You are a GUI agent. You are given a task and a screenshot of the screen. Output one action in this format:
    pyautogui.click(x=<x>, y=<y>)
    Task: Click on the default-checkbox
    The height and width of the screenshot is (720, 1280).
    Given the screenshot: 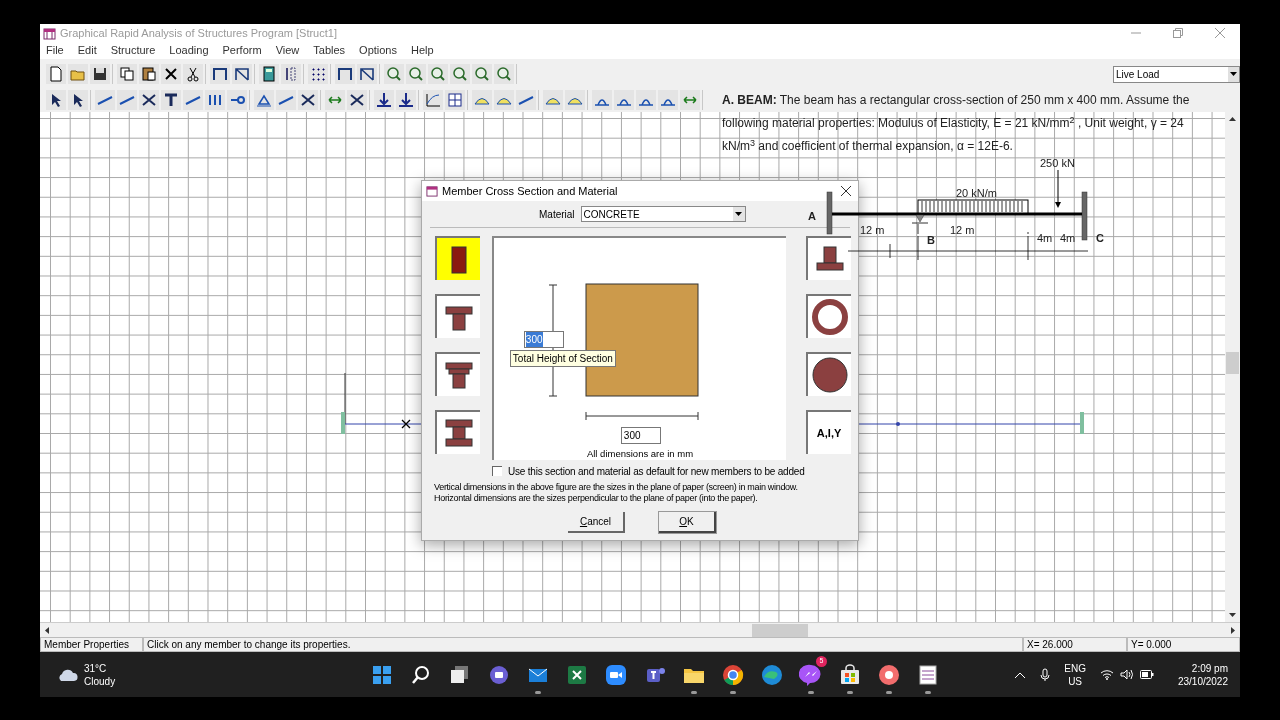 What is the action you would take?
    pyautogui.click(x=497, y=471)
    